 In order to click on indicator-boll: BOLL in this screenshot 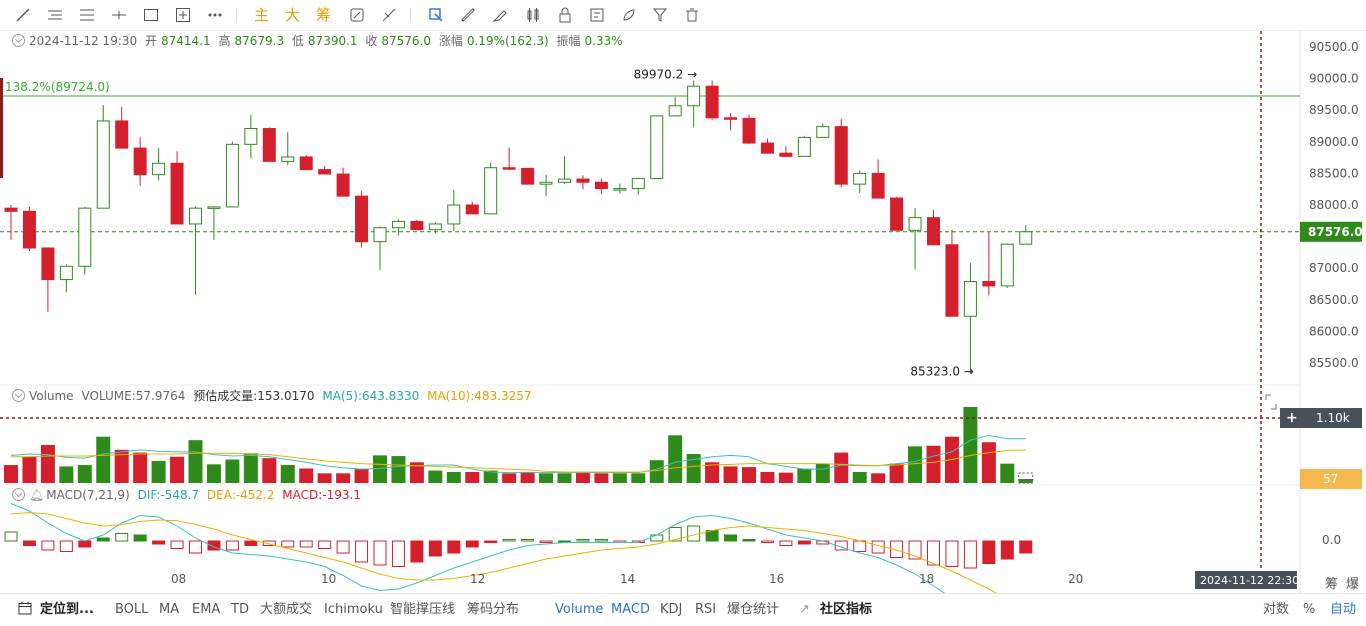, I will do `click(131, 610)`.